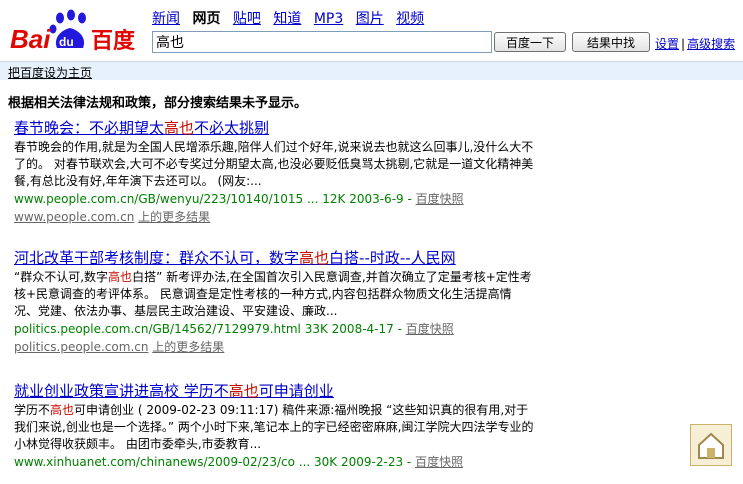 The width and height of the screenshot is (743, 484). What do you see at coordinates (711, 445) in the screenshot?
I see `house-icon` at bounding box center [711, 445].